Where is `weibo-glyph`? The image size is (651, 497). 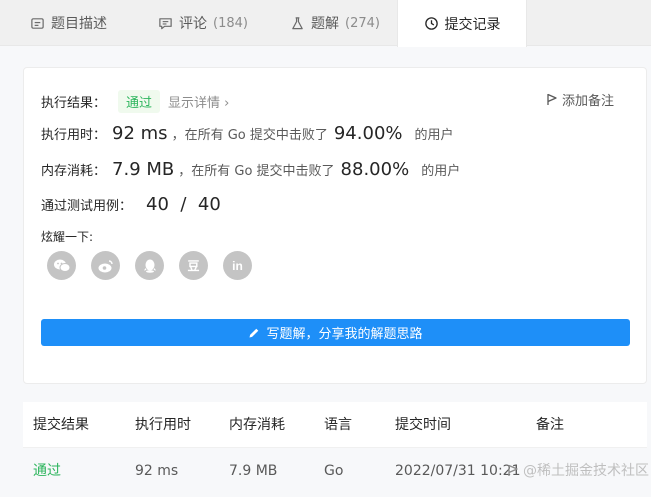 weibo-glyph is located at coordinates (105, 265).